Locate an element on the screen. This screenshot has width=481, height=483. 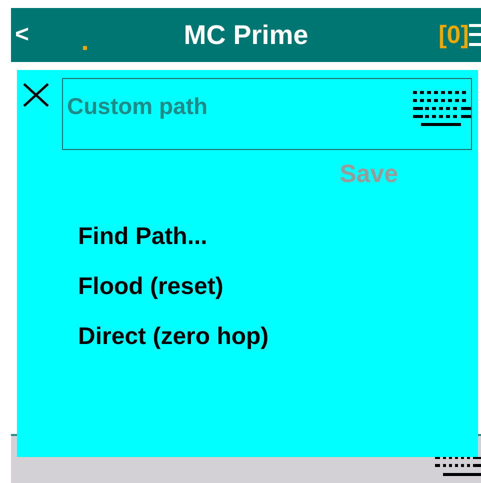
close-icon is located at coordinates (36, 95).